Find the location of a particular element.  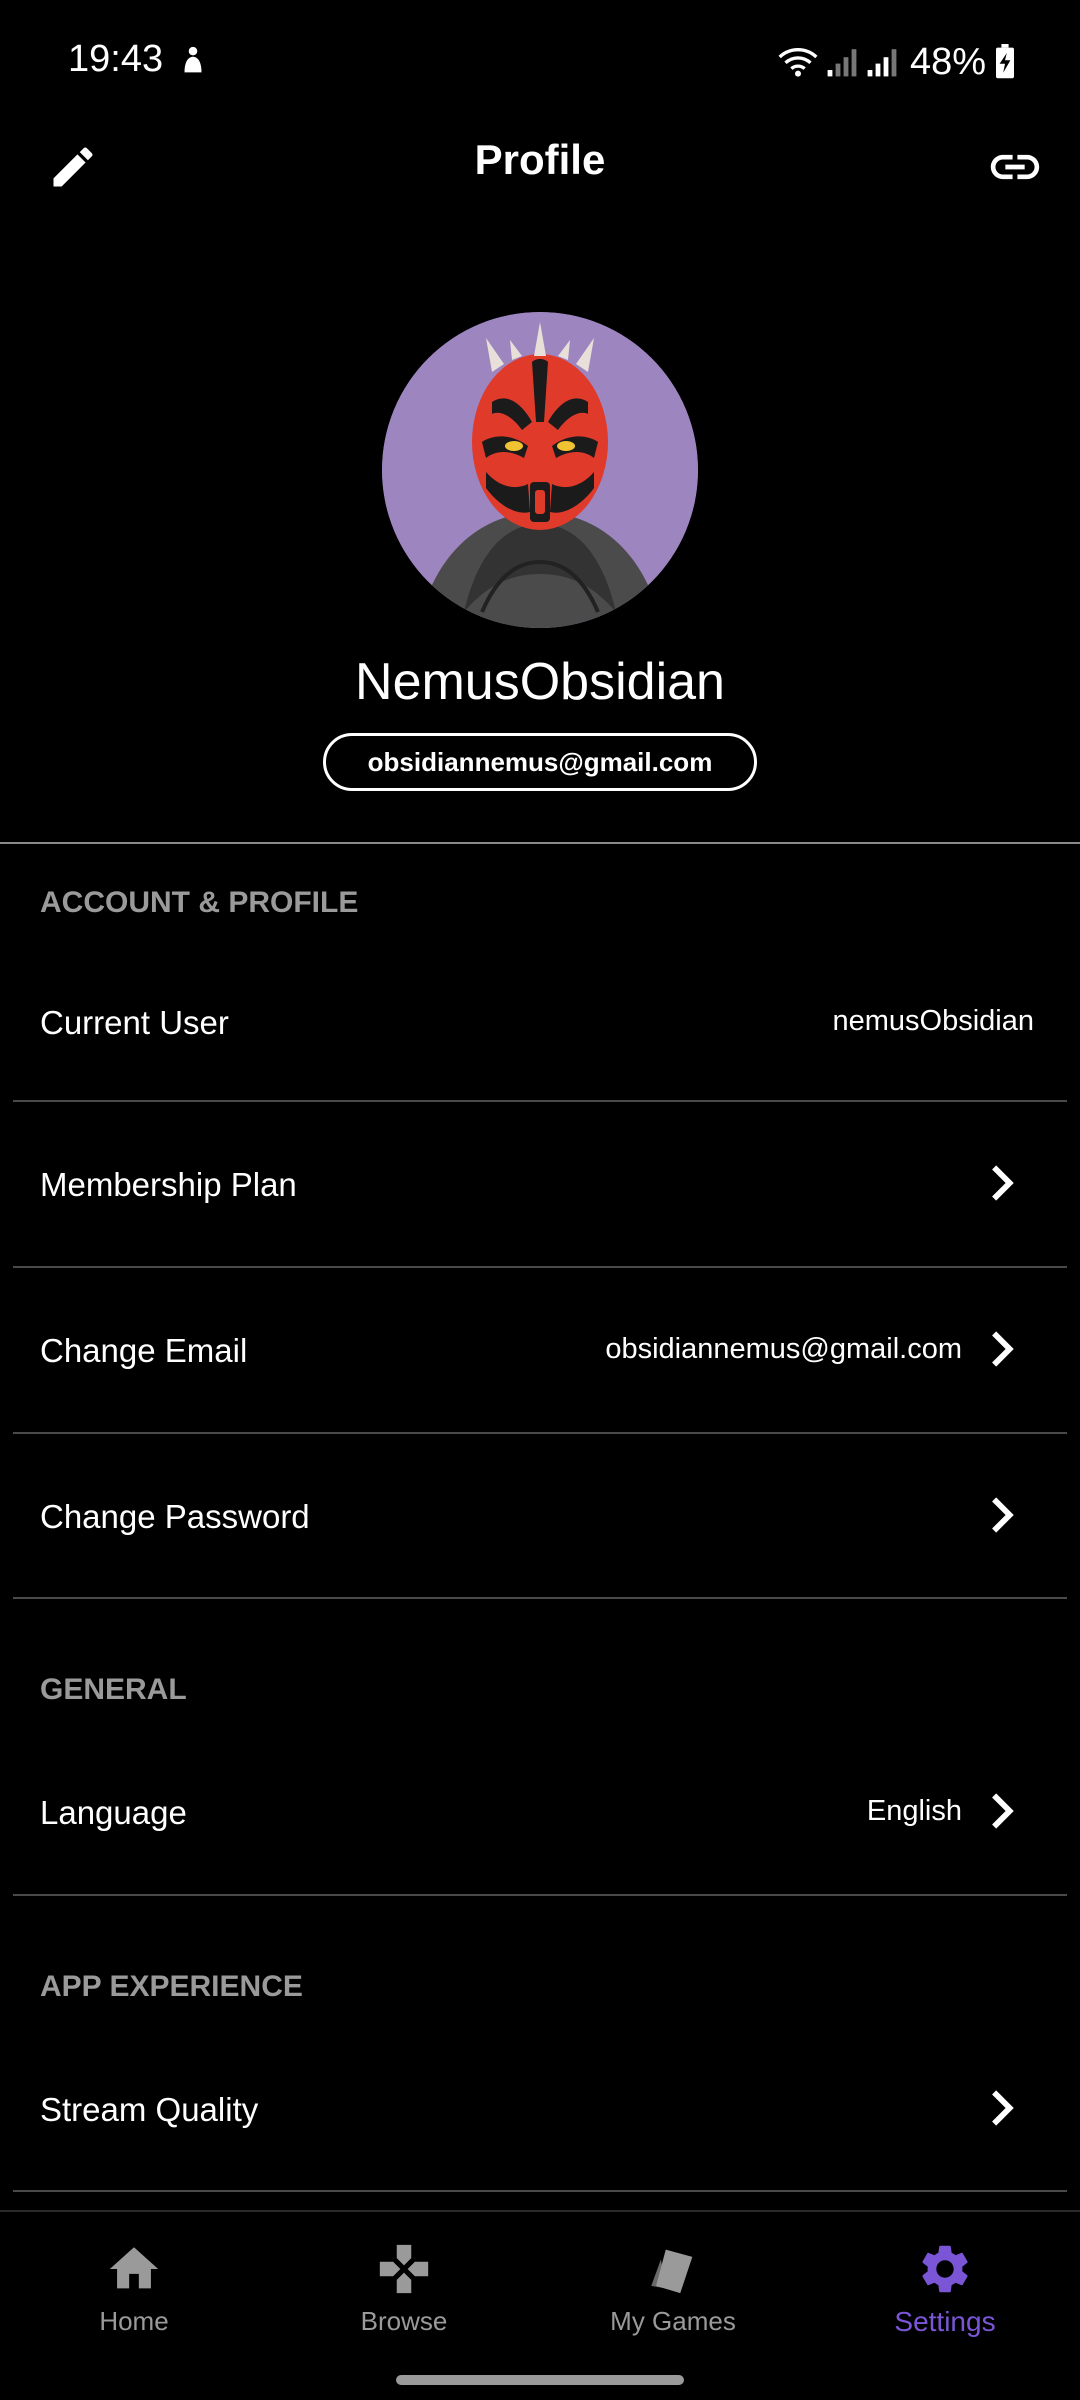

status-icons: 48% is located at coordinates (897, 62).